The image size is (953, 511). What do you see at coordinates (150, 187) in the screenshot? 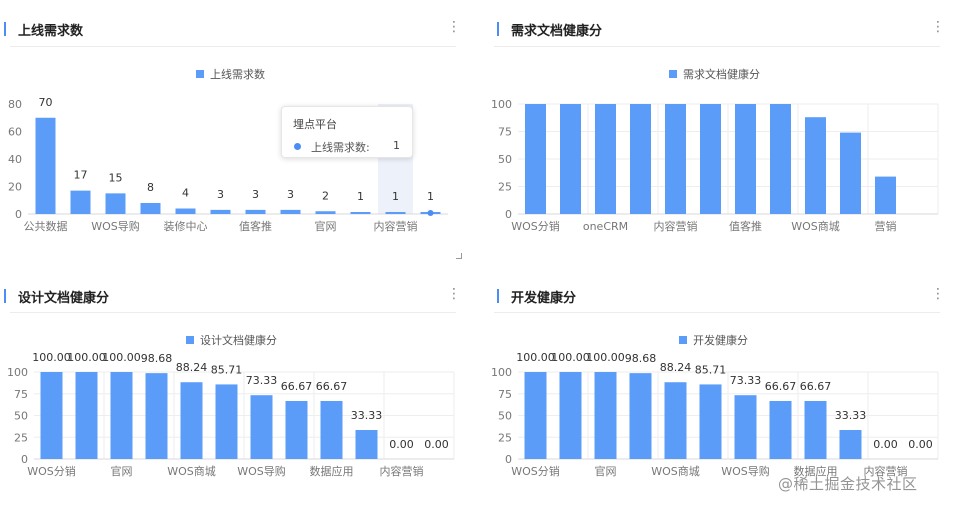
I see `bar-value-label: 8` at bounding box center [150, 187].